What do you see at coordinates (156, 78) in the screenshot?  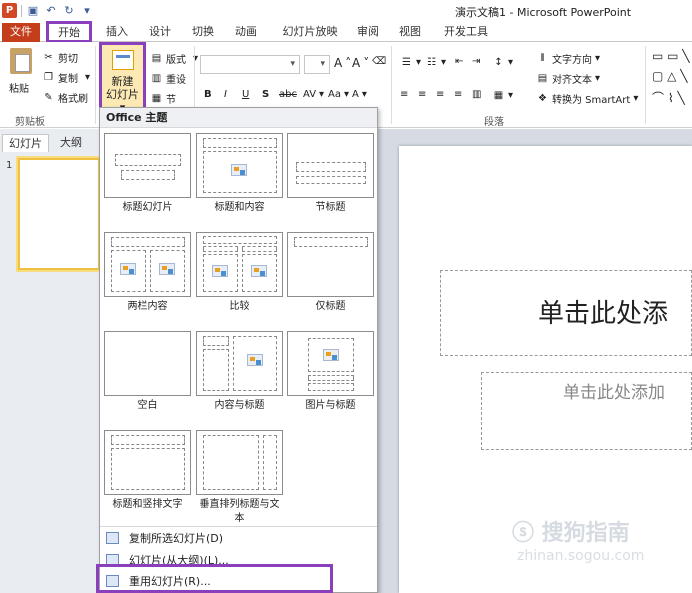 I see `reset-icon: ▥` at bounding box center [156, 78].